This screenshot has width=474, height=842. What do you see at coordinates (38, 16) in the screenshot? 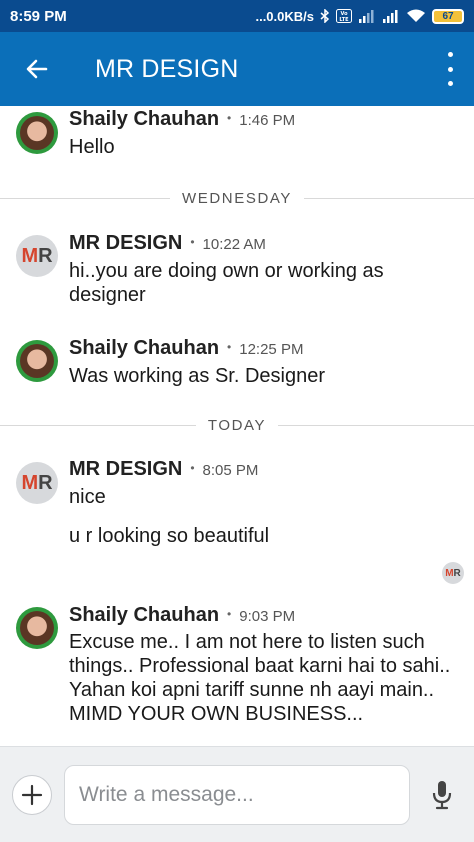
I see `status-time: 8:59 PM` at bounding box center [38, 16].